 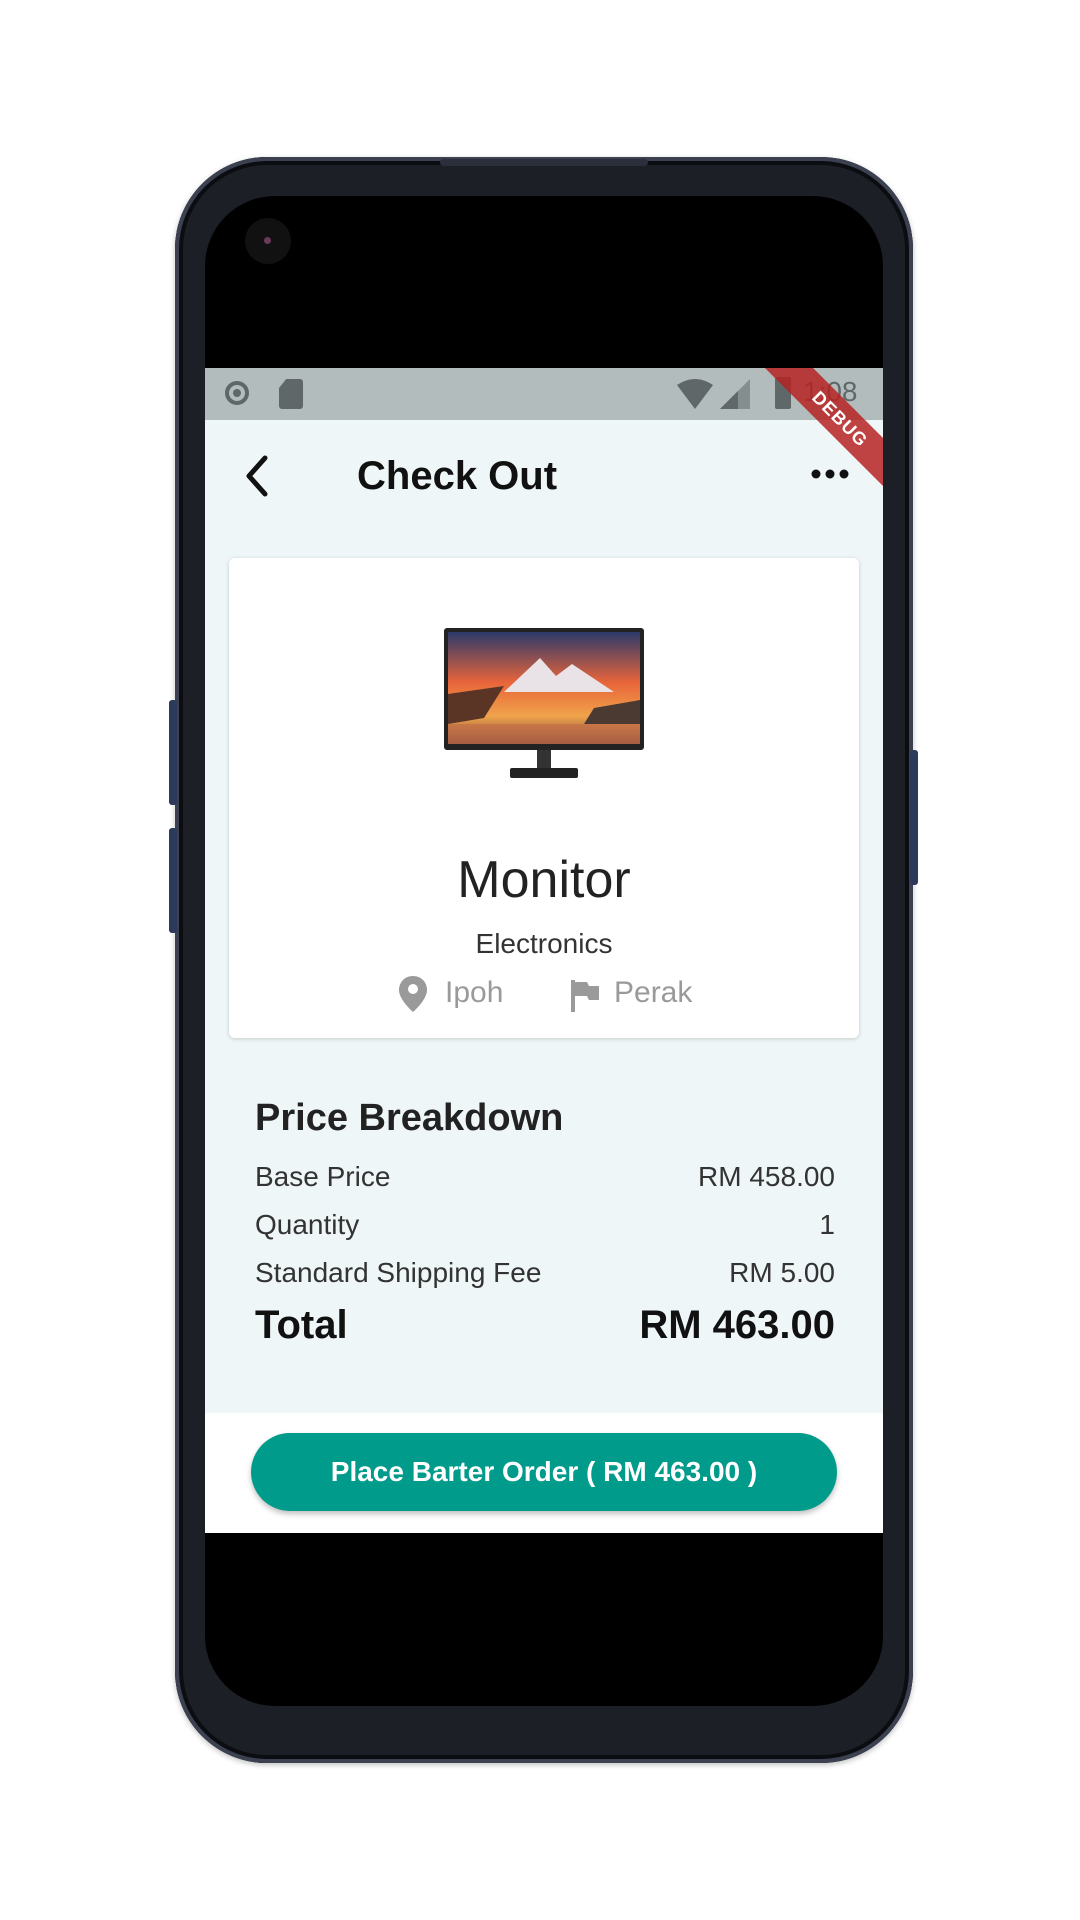 What do you see at coordinates (307, 1224) in the screenshot?
I see `quantity-label: Quantity` at bounding box center [307, 1224].